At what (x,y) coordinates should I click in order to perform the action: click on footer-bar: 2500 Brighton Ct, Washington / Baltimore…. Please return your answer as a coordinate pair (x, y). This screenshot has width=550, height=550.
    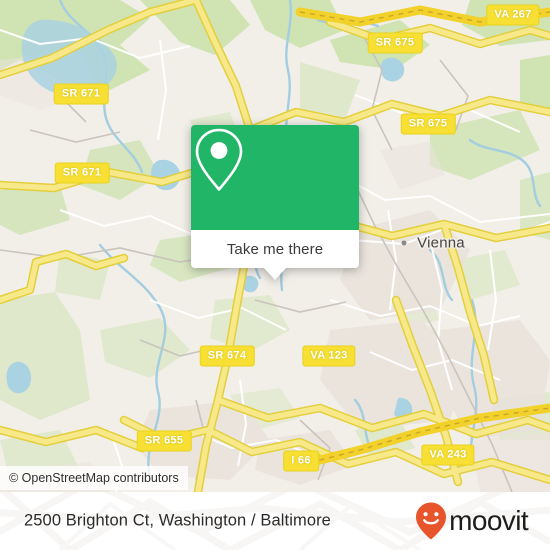
    Looking at the image, I should click on (275, 521).